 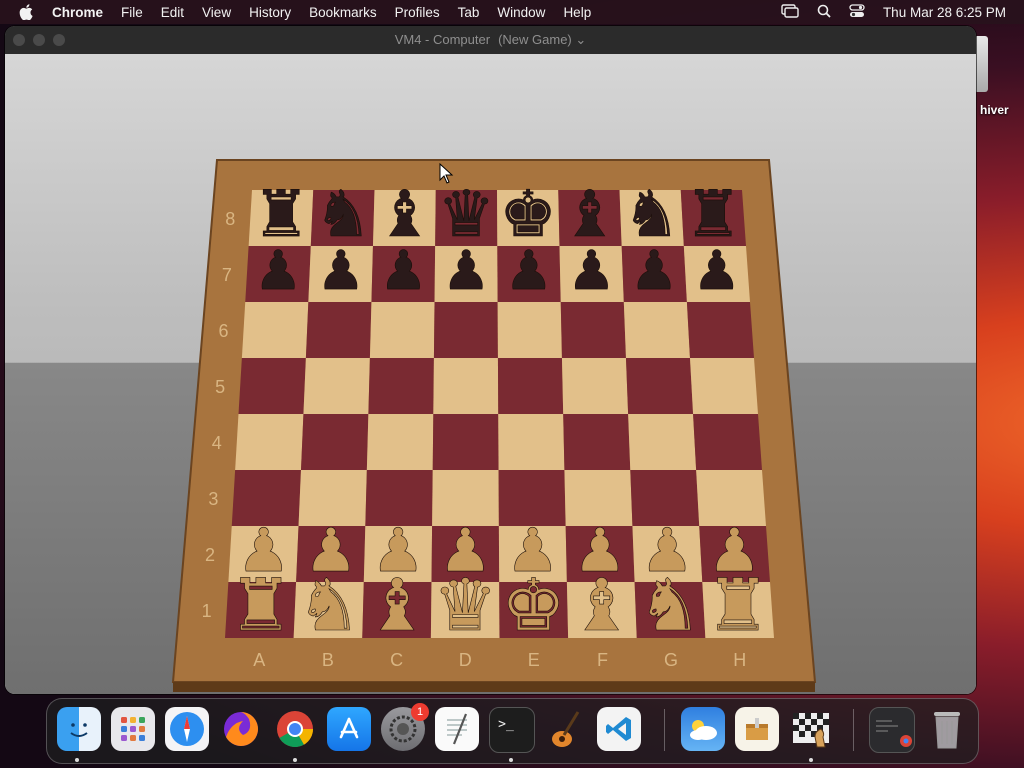 What do you see at coordinates (521, 12) in the screenshot?
I see `menu-window: Window` at bounding box center [521, 12].